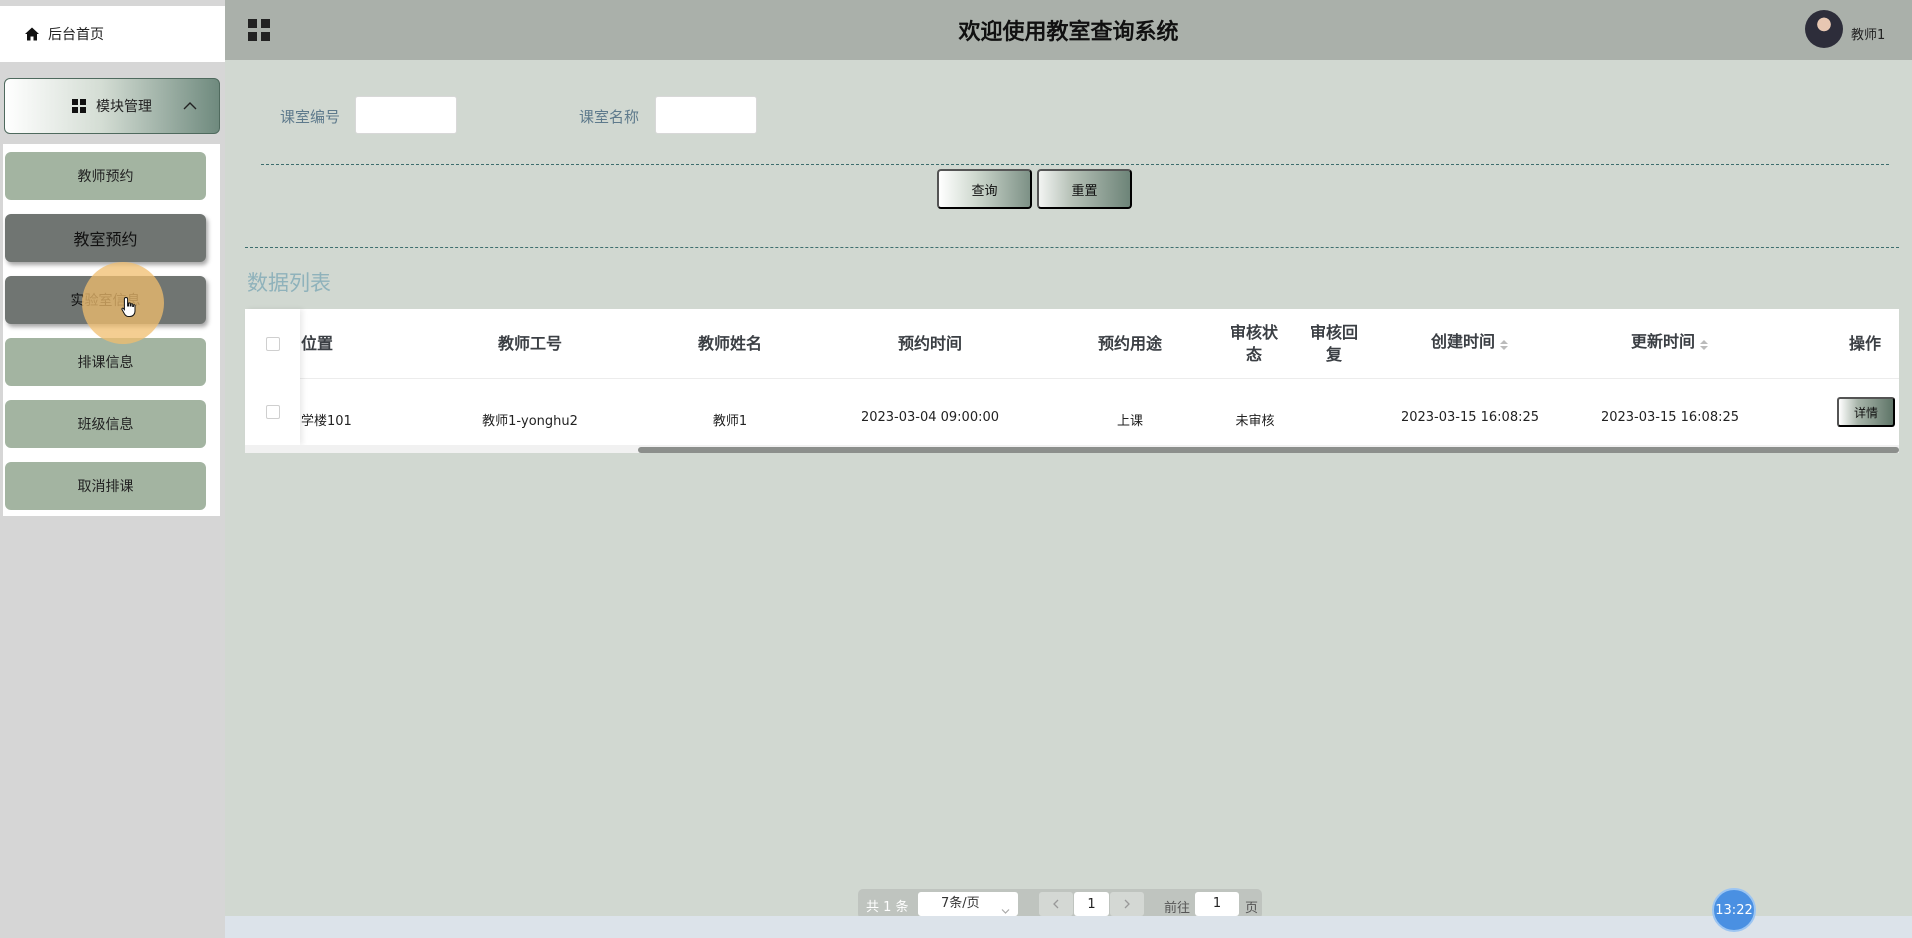  I want to click on sidebar-item-schedule-info: 排课信息, so click(105, 362).